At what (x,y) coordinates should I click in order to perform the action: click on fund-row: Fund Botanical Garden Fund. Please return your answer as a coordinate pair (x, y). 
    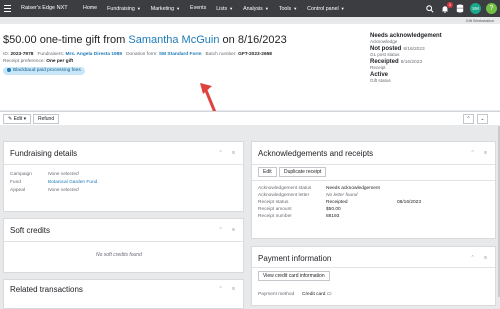
    Looking at the image, I should click on (54, 182).